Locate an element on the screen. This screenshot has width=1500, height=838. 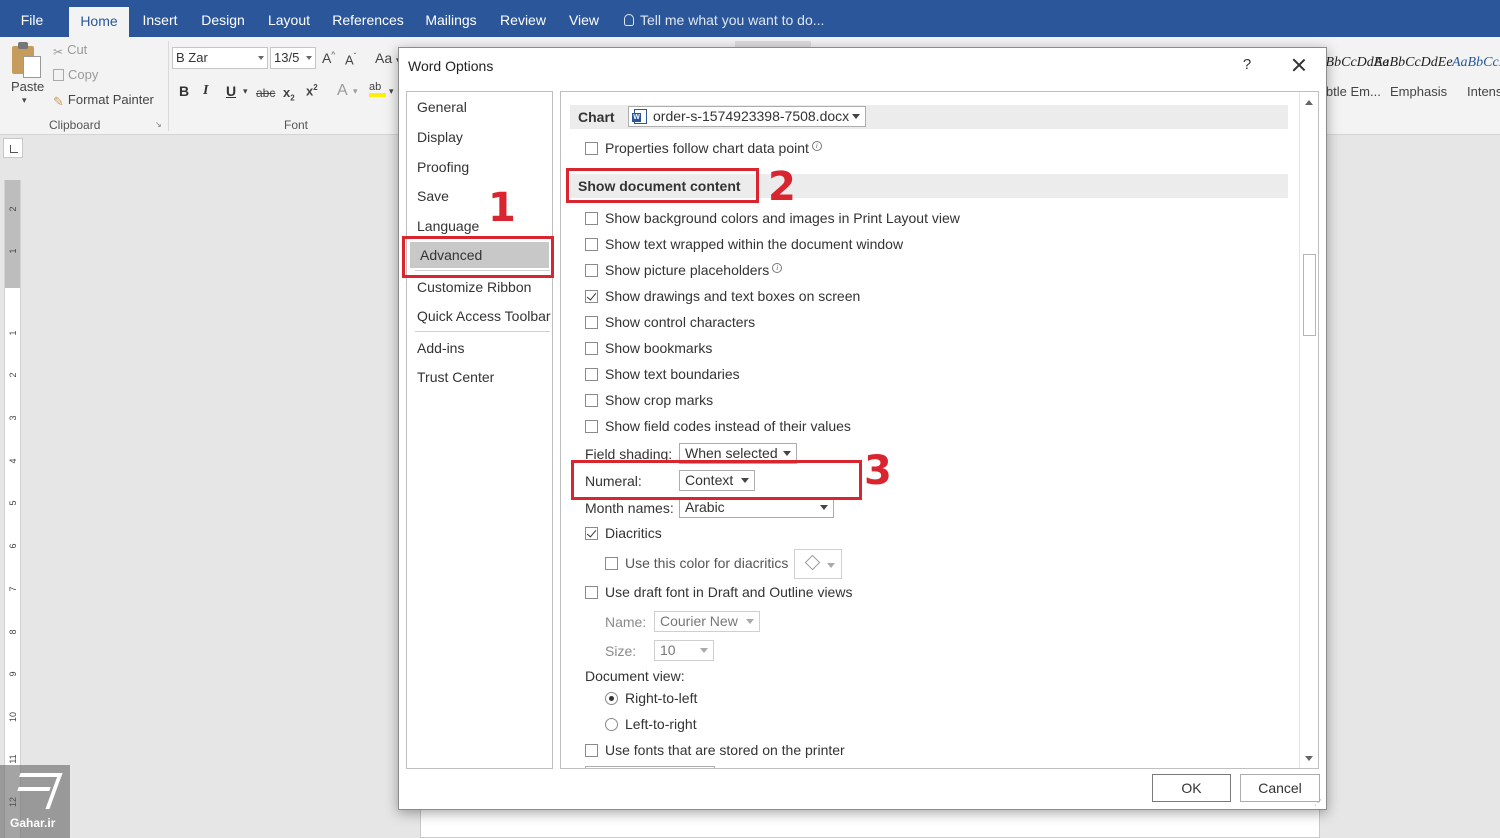
style-preview-intense: AaBbCcDdEe is located at coordinates (1476, 63).